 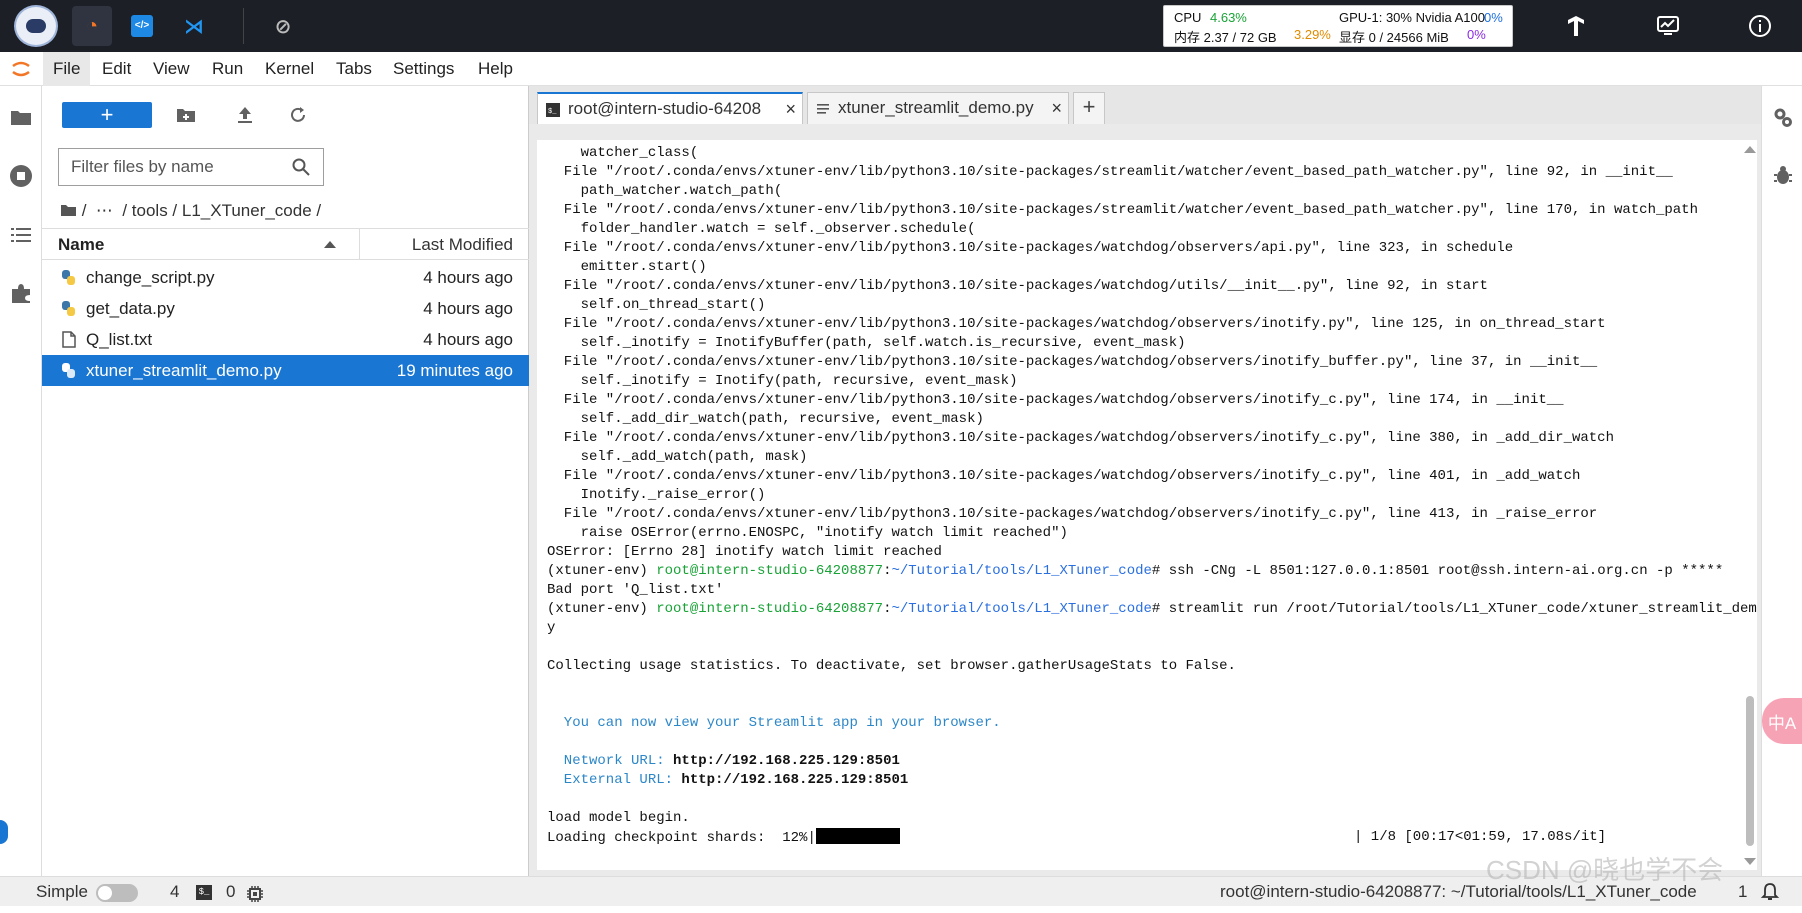 I want to click on home-folder-icon, so click(x=68, y=210).